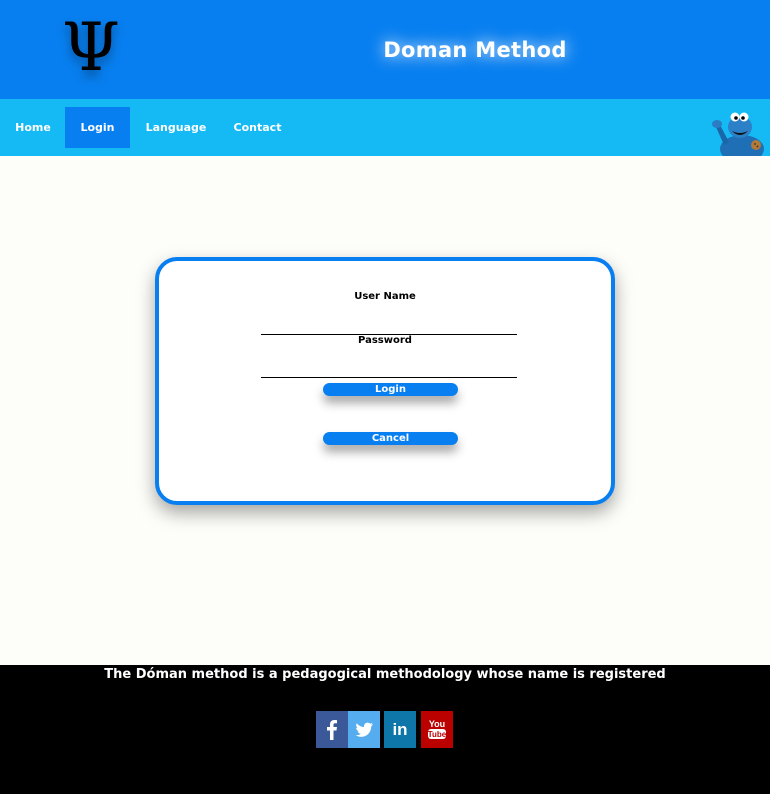 This screenshot has width=770, height=794. Describe the element at coordinates (257, 127) in the screenshot. I see `nav-item-contact: Contact` at that location.